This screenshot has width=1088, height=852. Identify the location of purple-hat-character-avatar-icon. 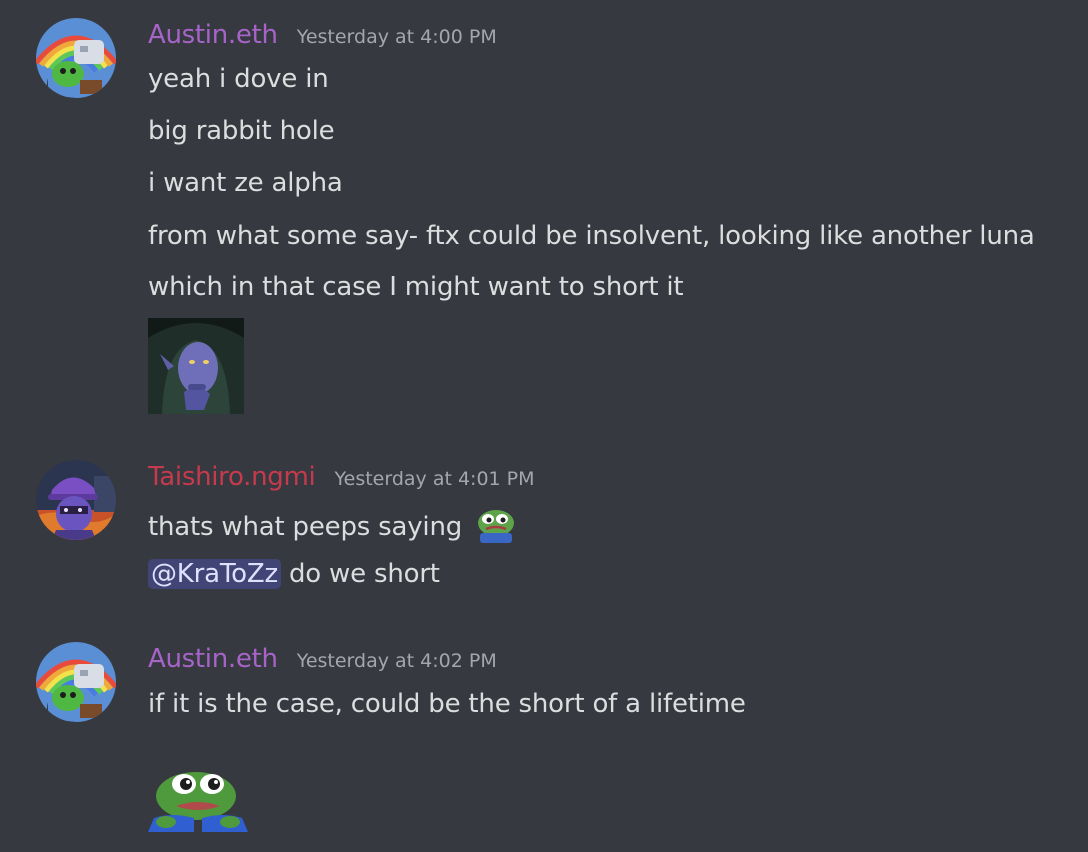
(76, 500).